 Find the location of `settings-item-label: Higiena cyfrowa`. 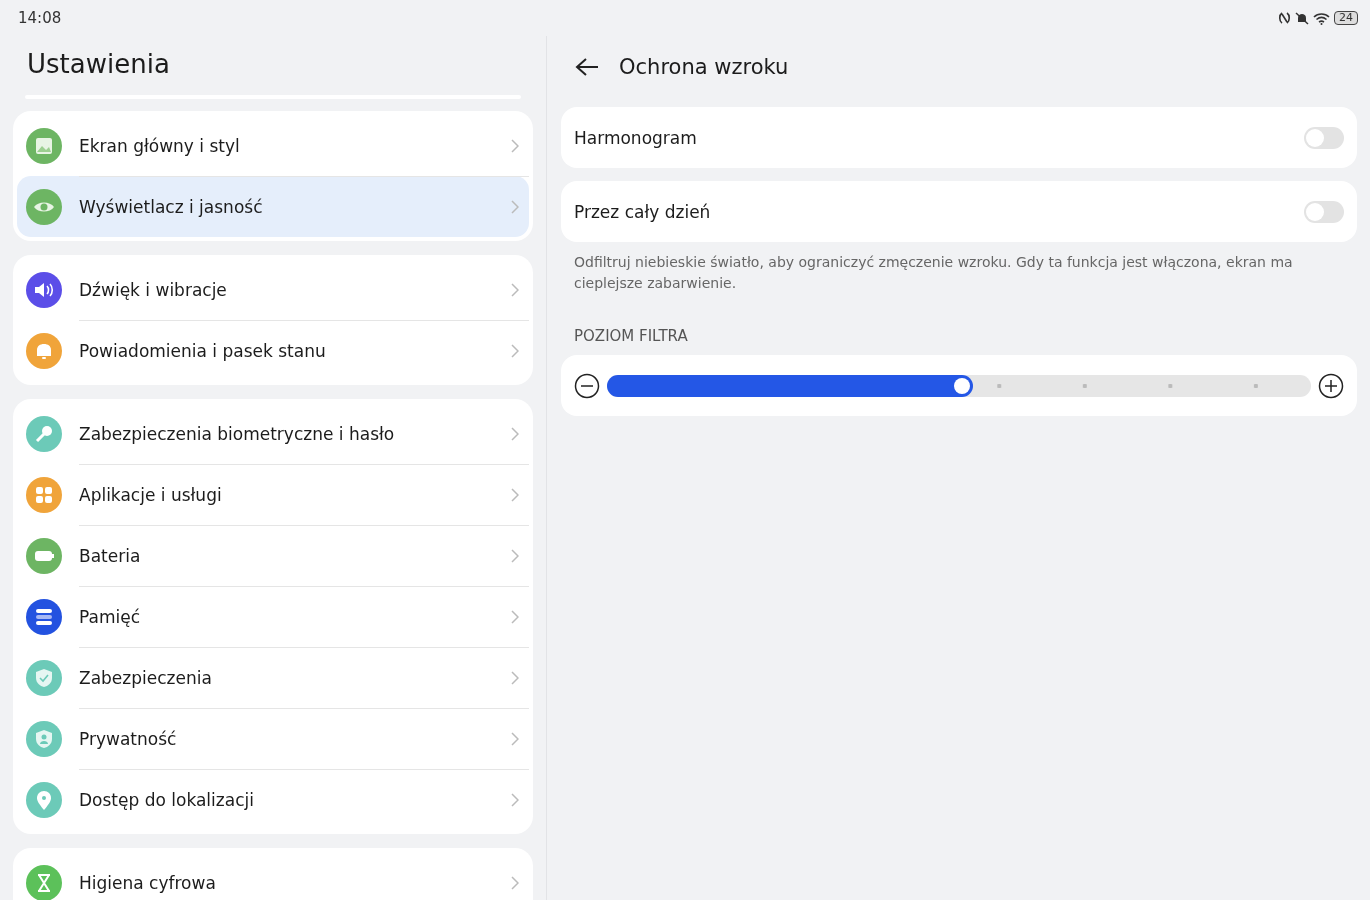

settings-item-label: Higiena cyfrowa is located at coordinates (147, 882).